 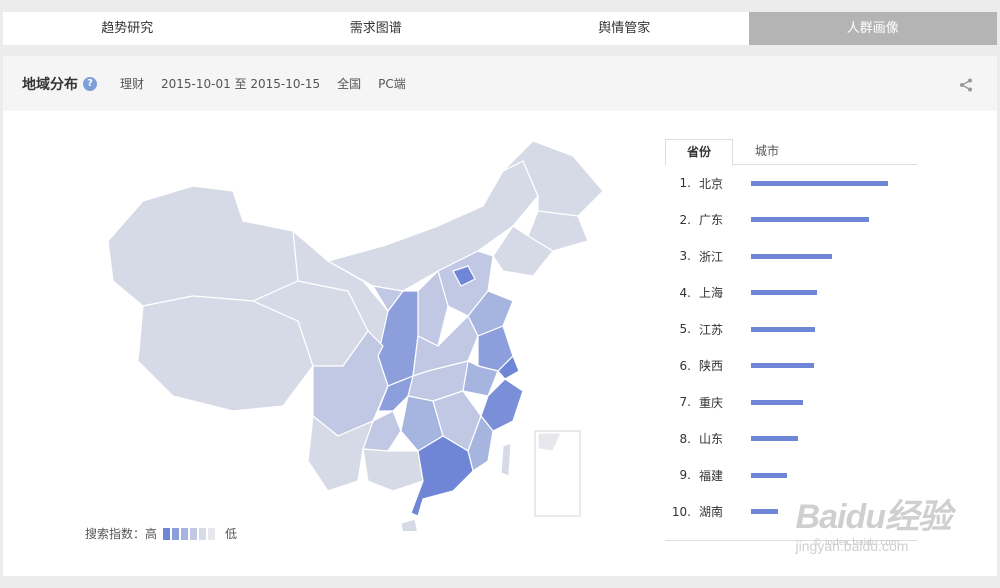 I want to click on panel-header: 地域分布 ? 理财 2015-10-01 至 2015-10-15 全国 PC端, so click(x=500, y=83).